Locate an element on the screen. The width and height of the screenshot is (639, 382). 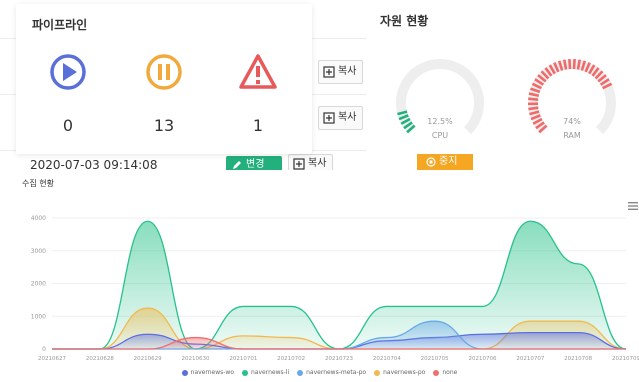
legend-label: navernews-po is located at coordinates (404, 372).